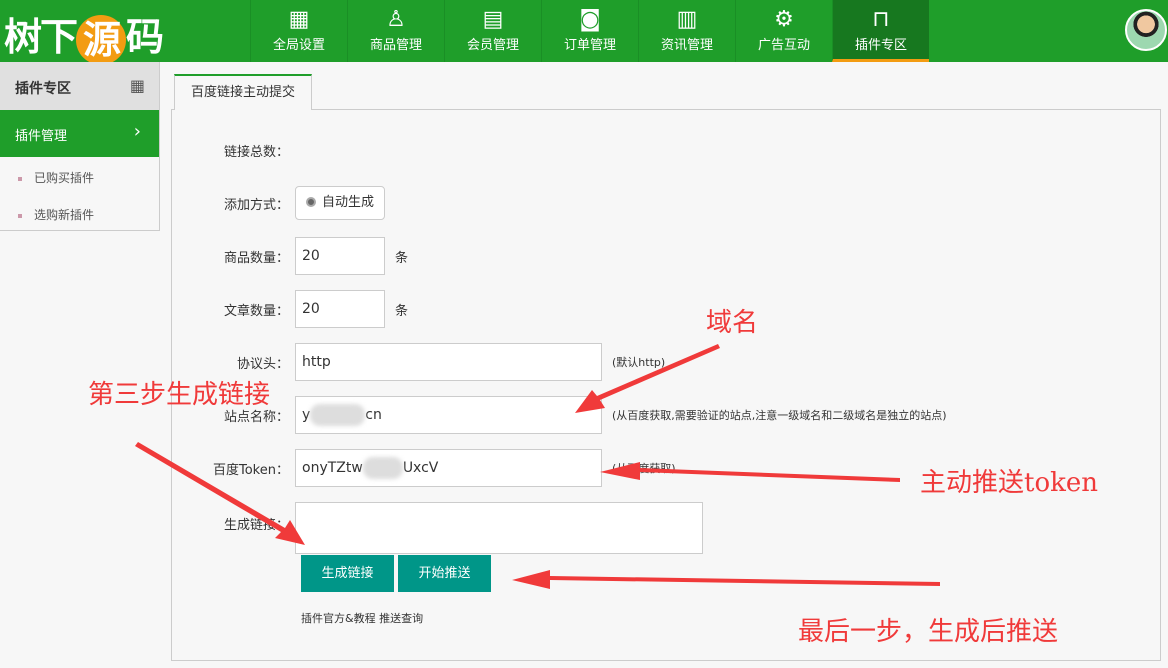 This screenshot has height=668, width=1168. Describe the element at coordinates (732, 323) in the screenshot. I see `annotation-domain: 域名` at that location.